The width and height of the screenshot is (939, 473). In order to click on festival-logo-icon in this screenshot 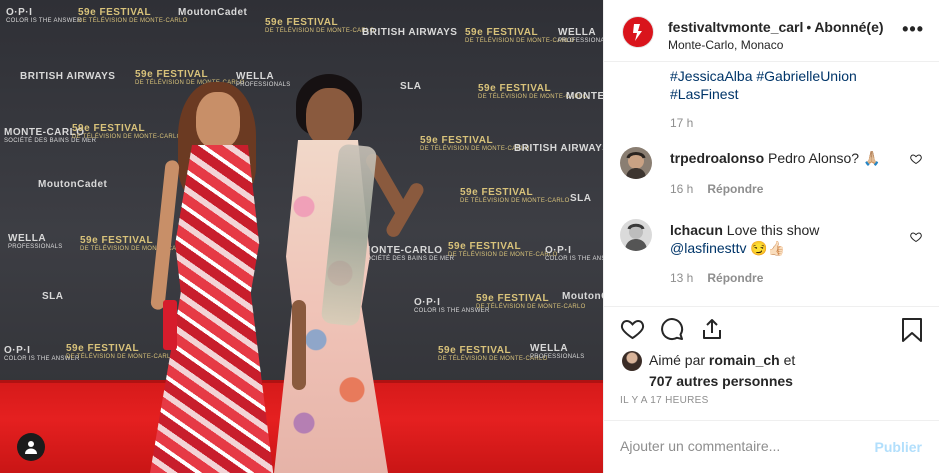, I will do `click(638, 32)`.